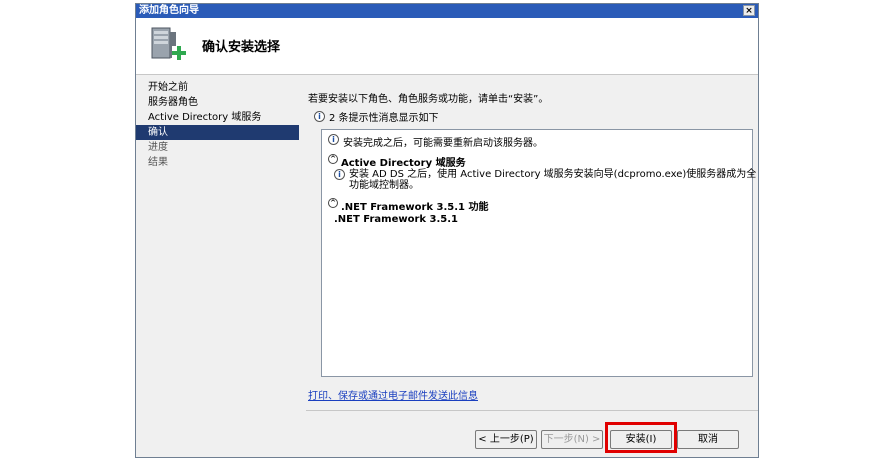 This screenshot has width=893, height=461. I want to click on ad-ds-detail-line2: 功能域控制器。, so click(384, 185).